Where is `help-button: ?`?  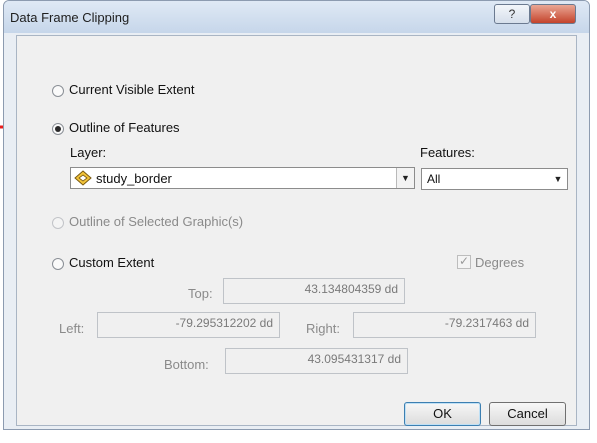 help-button: ? is located at coordinates (512, 14).